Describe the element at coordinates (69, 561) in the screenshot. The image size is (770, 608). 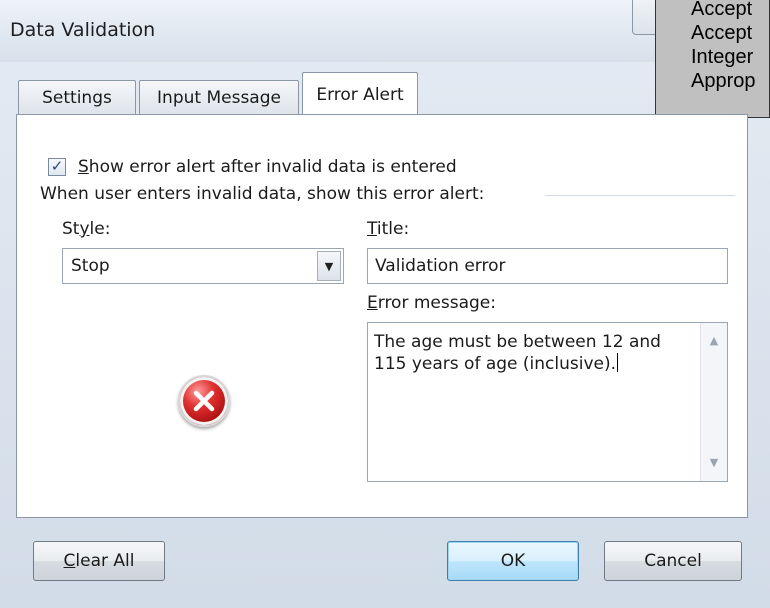
I see `clear-all-access-key: C` at that location.